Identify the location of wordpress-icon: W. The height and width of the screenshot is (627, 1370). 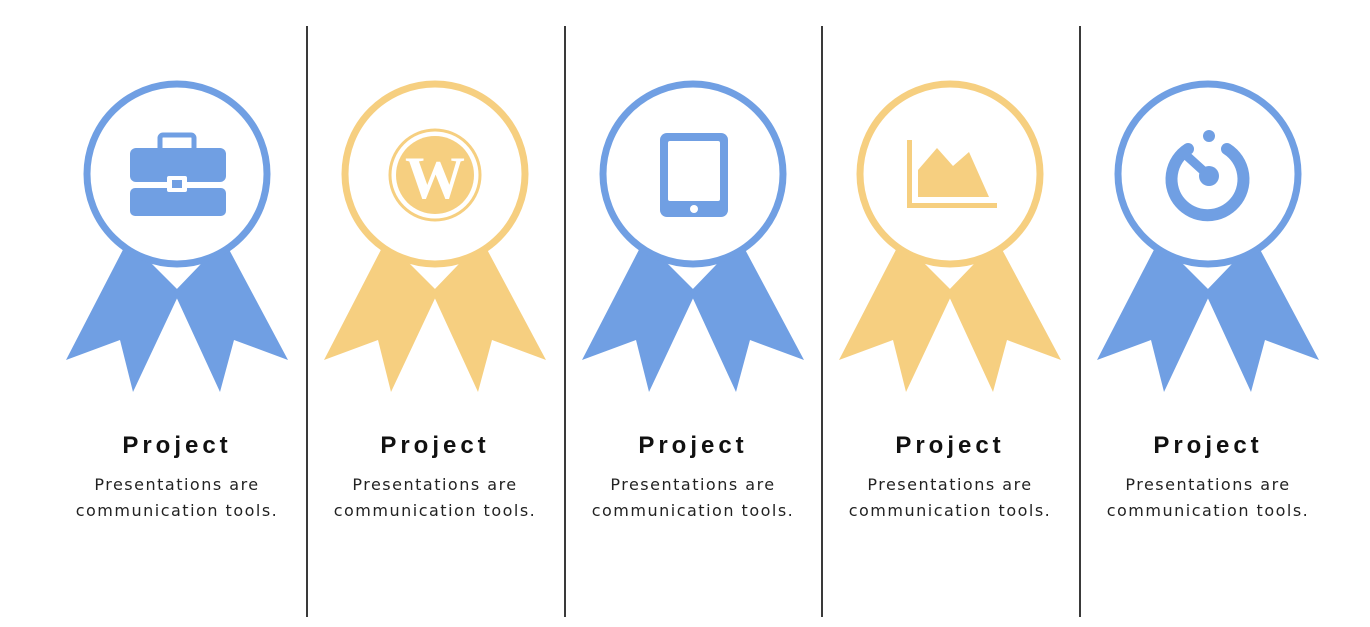
(435, 175).